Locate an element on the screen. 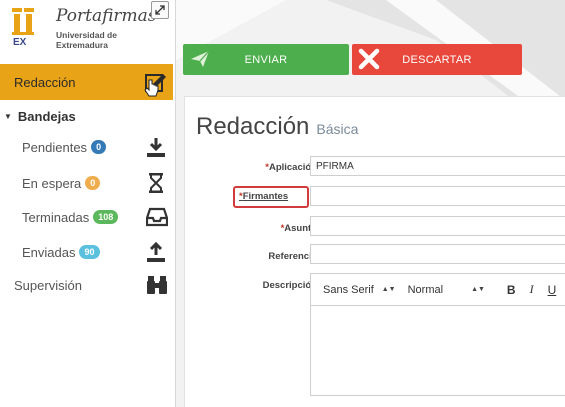 This screenshot has width=565, height=407. referencia-field is located at coordinates (437, 254).